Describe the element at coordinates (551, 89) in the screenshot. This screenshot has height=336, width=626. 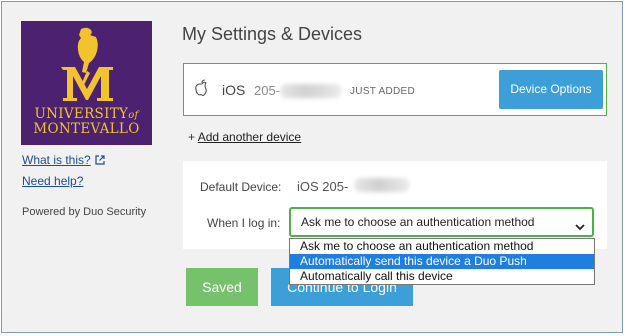
I see `device-options-button: Device Options` at that location.